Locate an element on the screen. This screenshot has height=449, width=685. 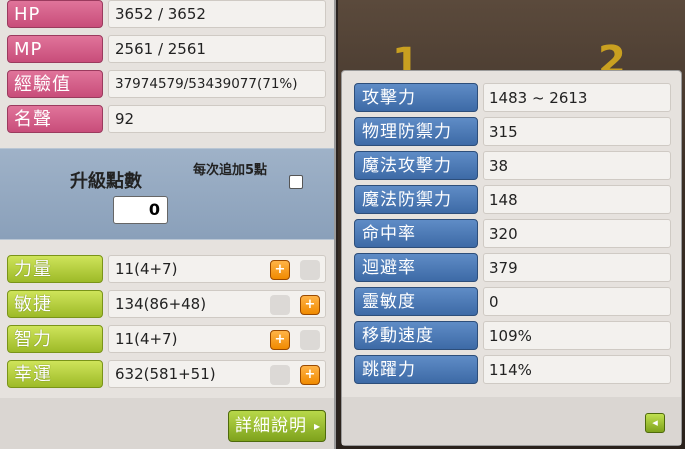
detail-label: 靈敏度 is located at coordinates (416, 301).